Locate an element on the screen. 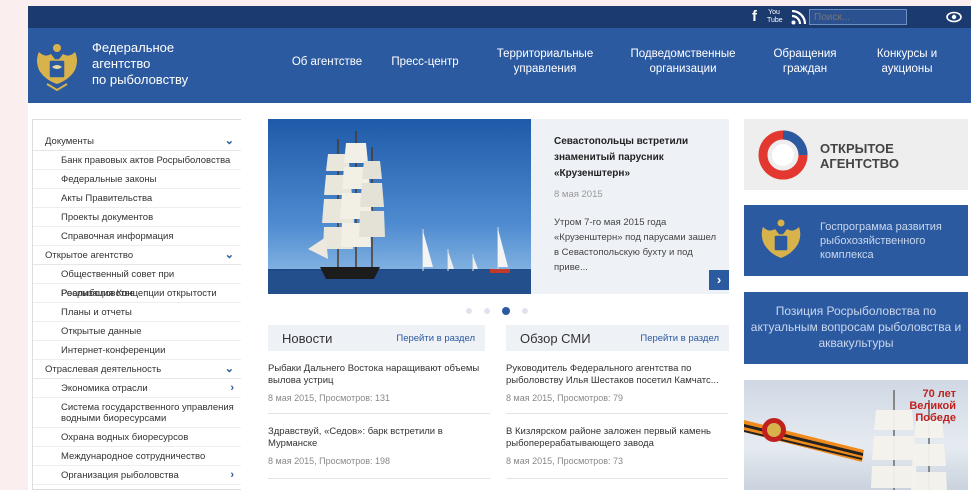 The height and width of the screenshot is (490, 971). victory-text: 70 лет Великой Победе is located at coordinates (932, 406).